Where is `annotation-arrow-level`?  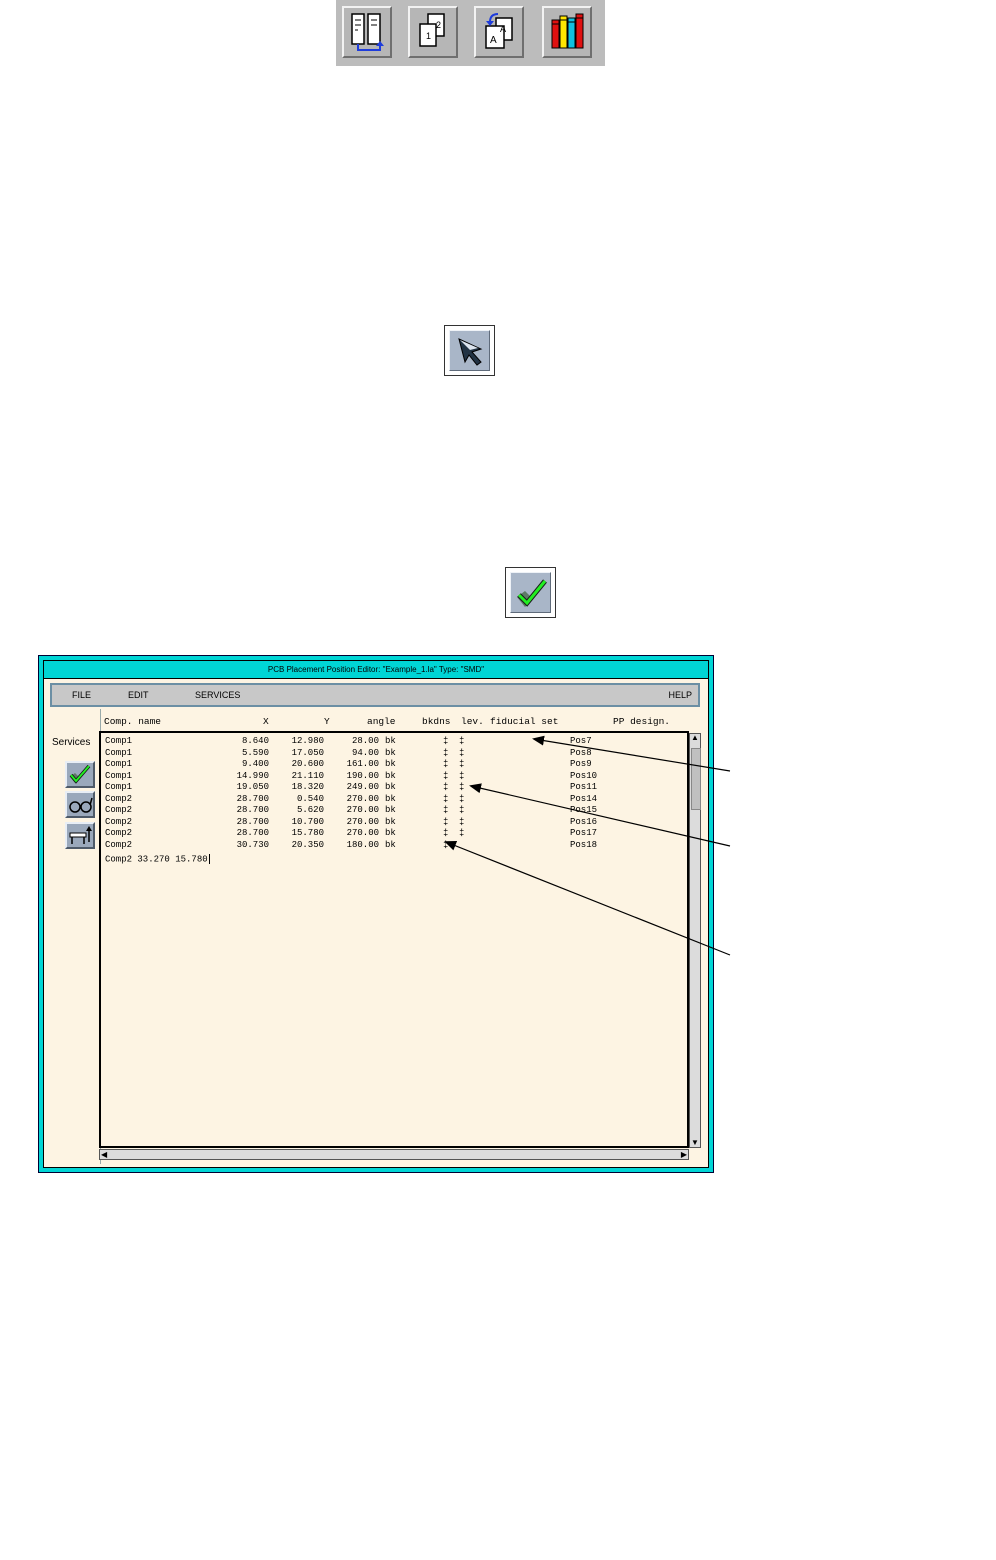 annotation-arrow-level is located at coordinates (600, 815).